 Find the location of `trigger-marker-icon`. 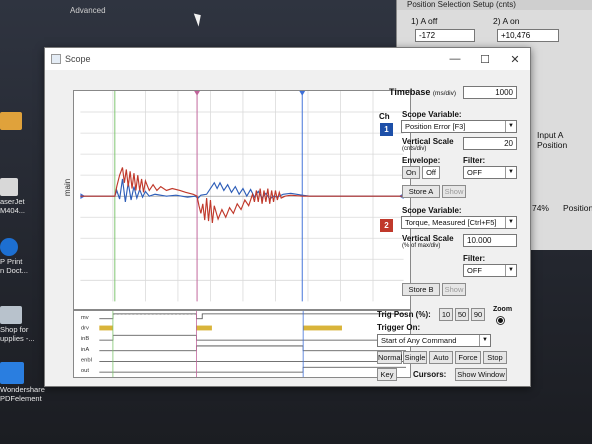

trigger-marker-icon is located at coordinates (197, 93).